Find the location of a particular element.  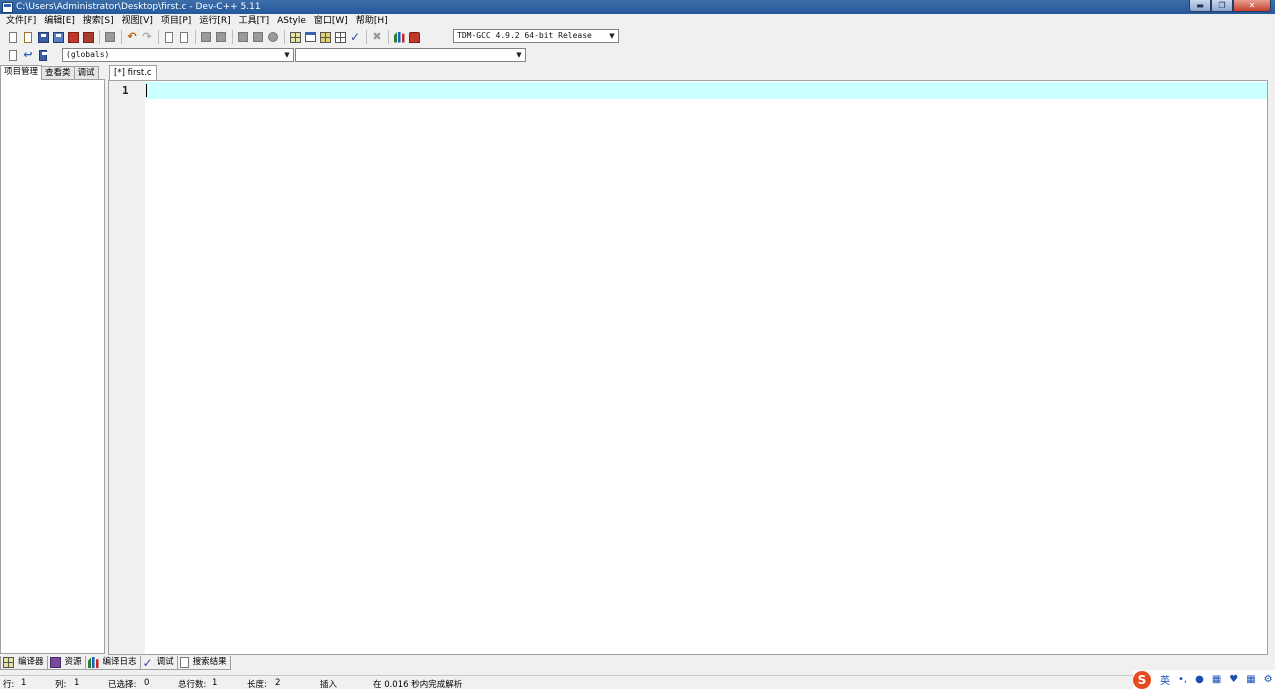

menu-astyle: AStyle is located at coordinates (291, 21).